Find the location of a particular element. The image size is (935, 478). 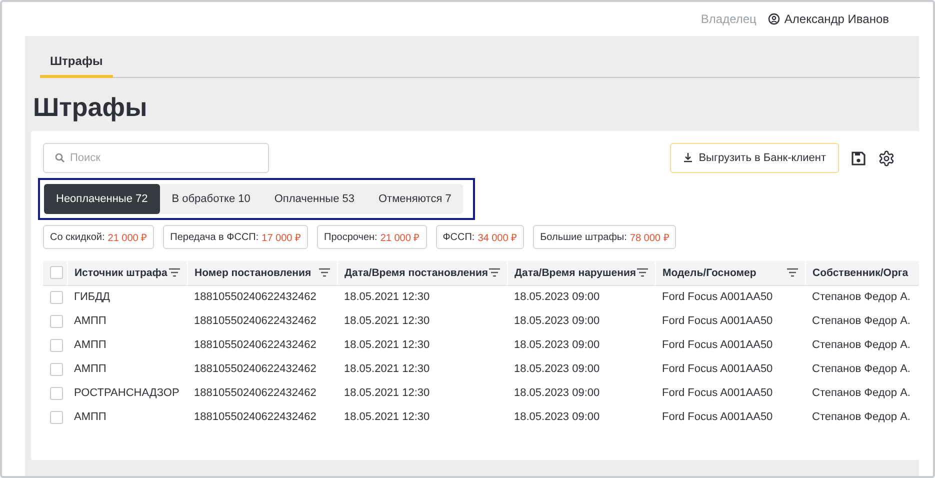

download-icon is located at coordinates (687, 158).